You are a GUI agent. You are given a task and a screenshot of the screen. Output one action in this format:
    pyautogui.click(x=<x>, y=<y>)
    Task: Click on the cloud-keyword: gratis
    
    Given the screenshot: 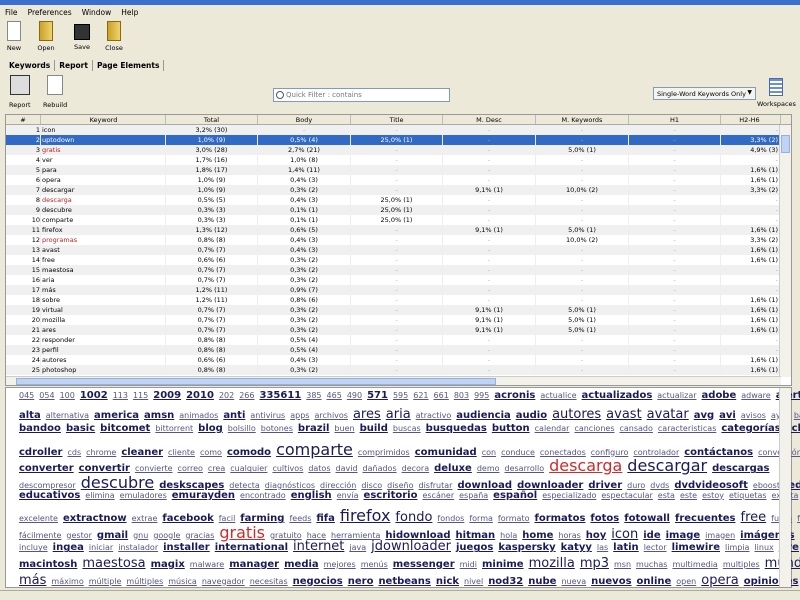 What is the action you would take?
    pyautogui.click(x=242, y=532)
    